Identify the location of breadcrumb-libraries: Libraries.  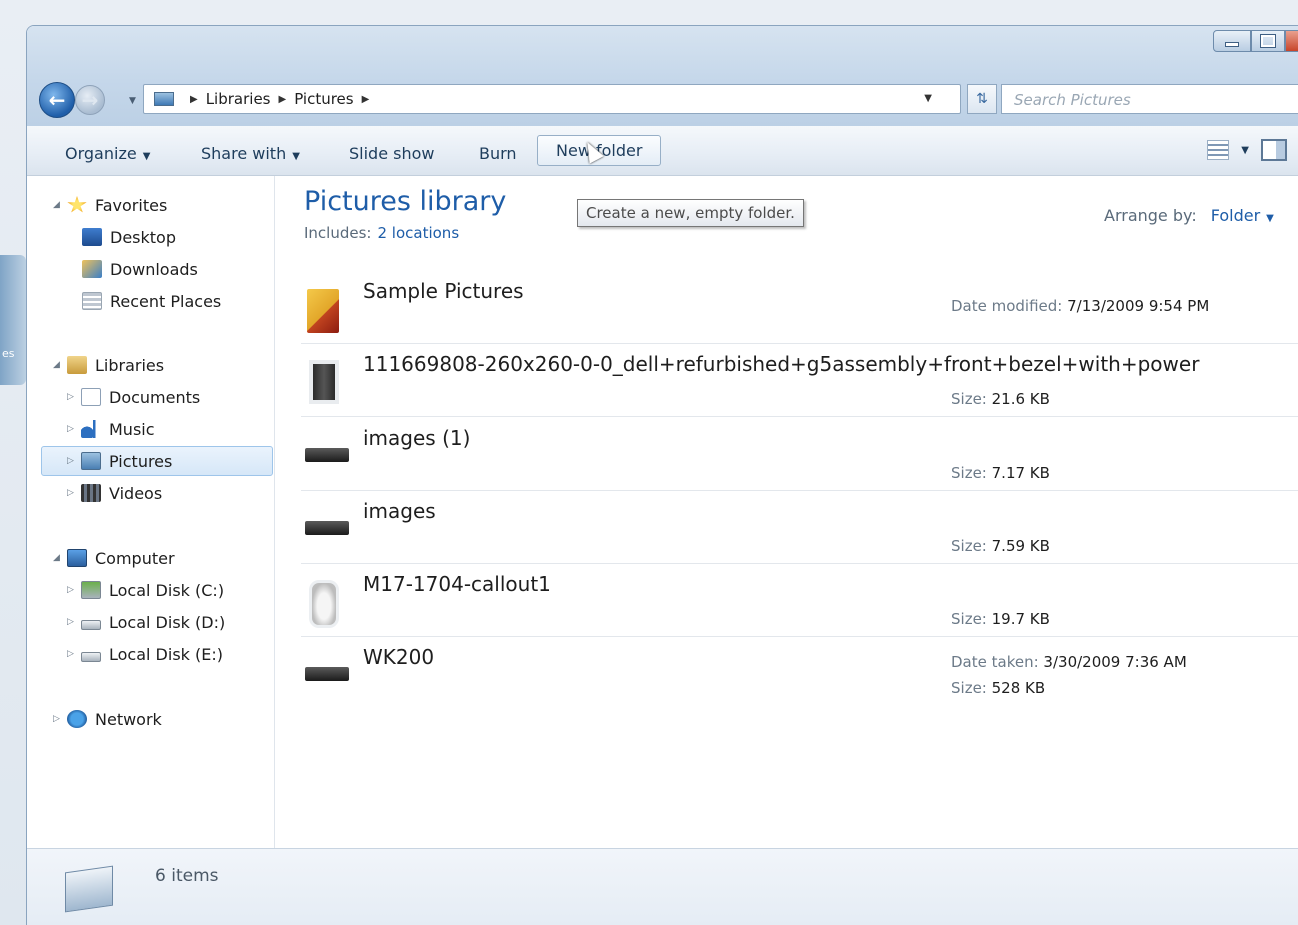
(238, 99).